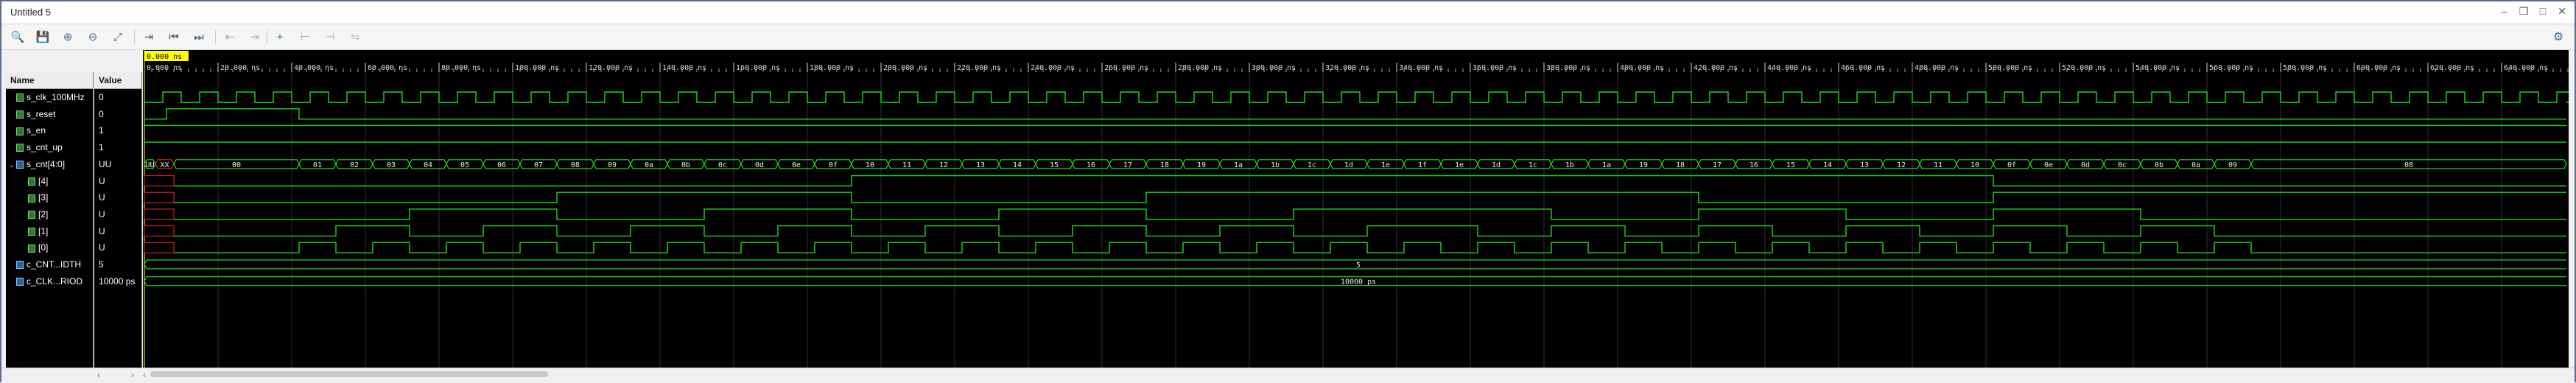 The image size is (2576, 383). I want to click on bus-value-label: 0f, so click(2011, 165).